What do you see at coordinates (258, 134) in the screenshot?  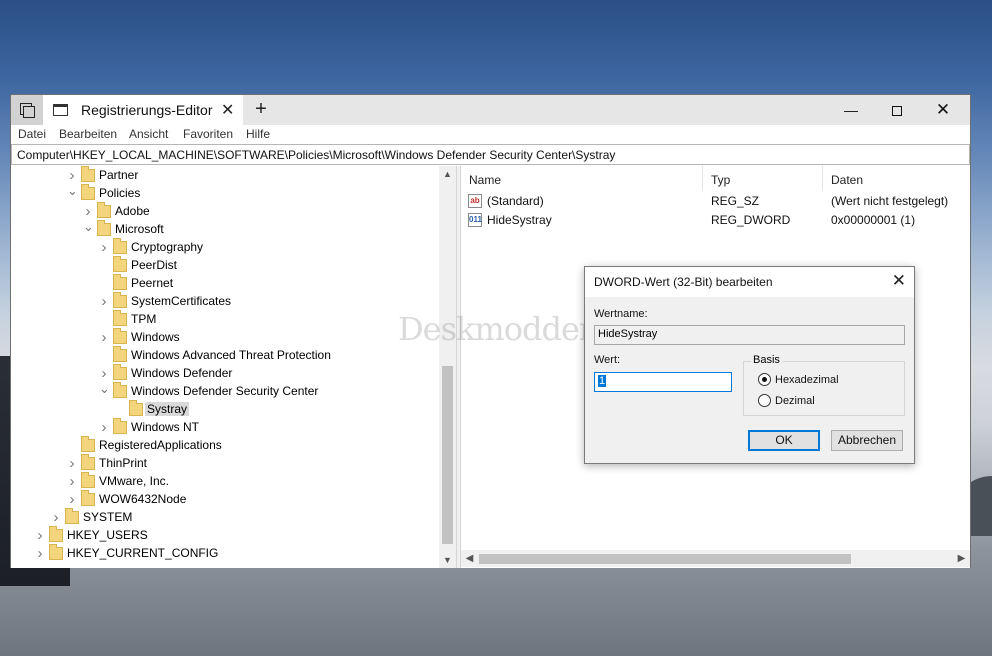 I see `menu-hilfe: Hilfe` at bounding box center [258, 134].